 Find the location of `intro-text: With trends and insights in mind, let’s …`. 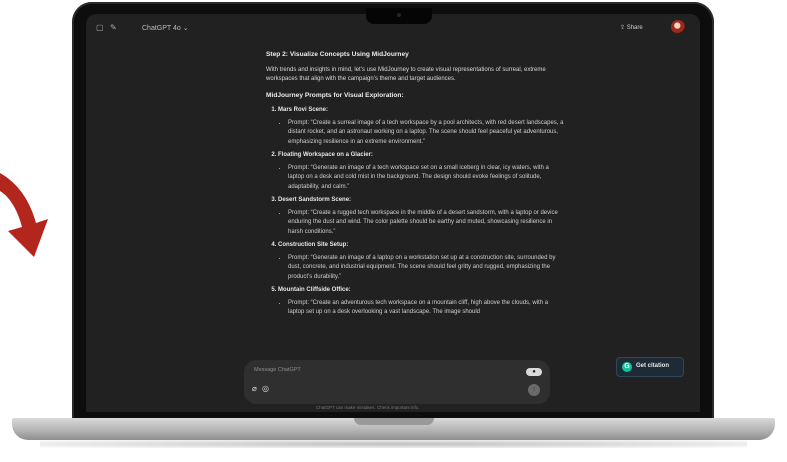

intro-text: With trends and insights in mind, let’s … is located at coordinates (406, 74).